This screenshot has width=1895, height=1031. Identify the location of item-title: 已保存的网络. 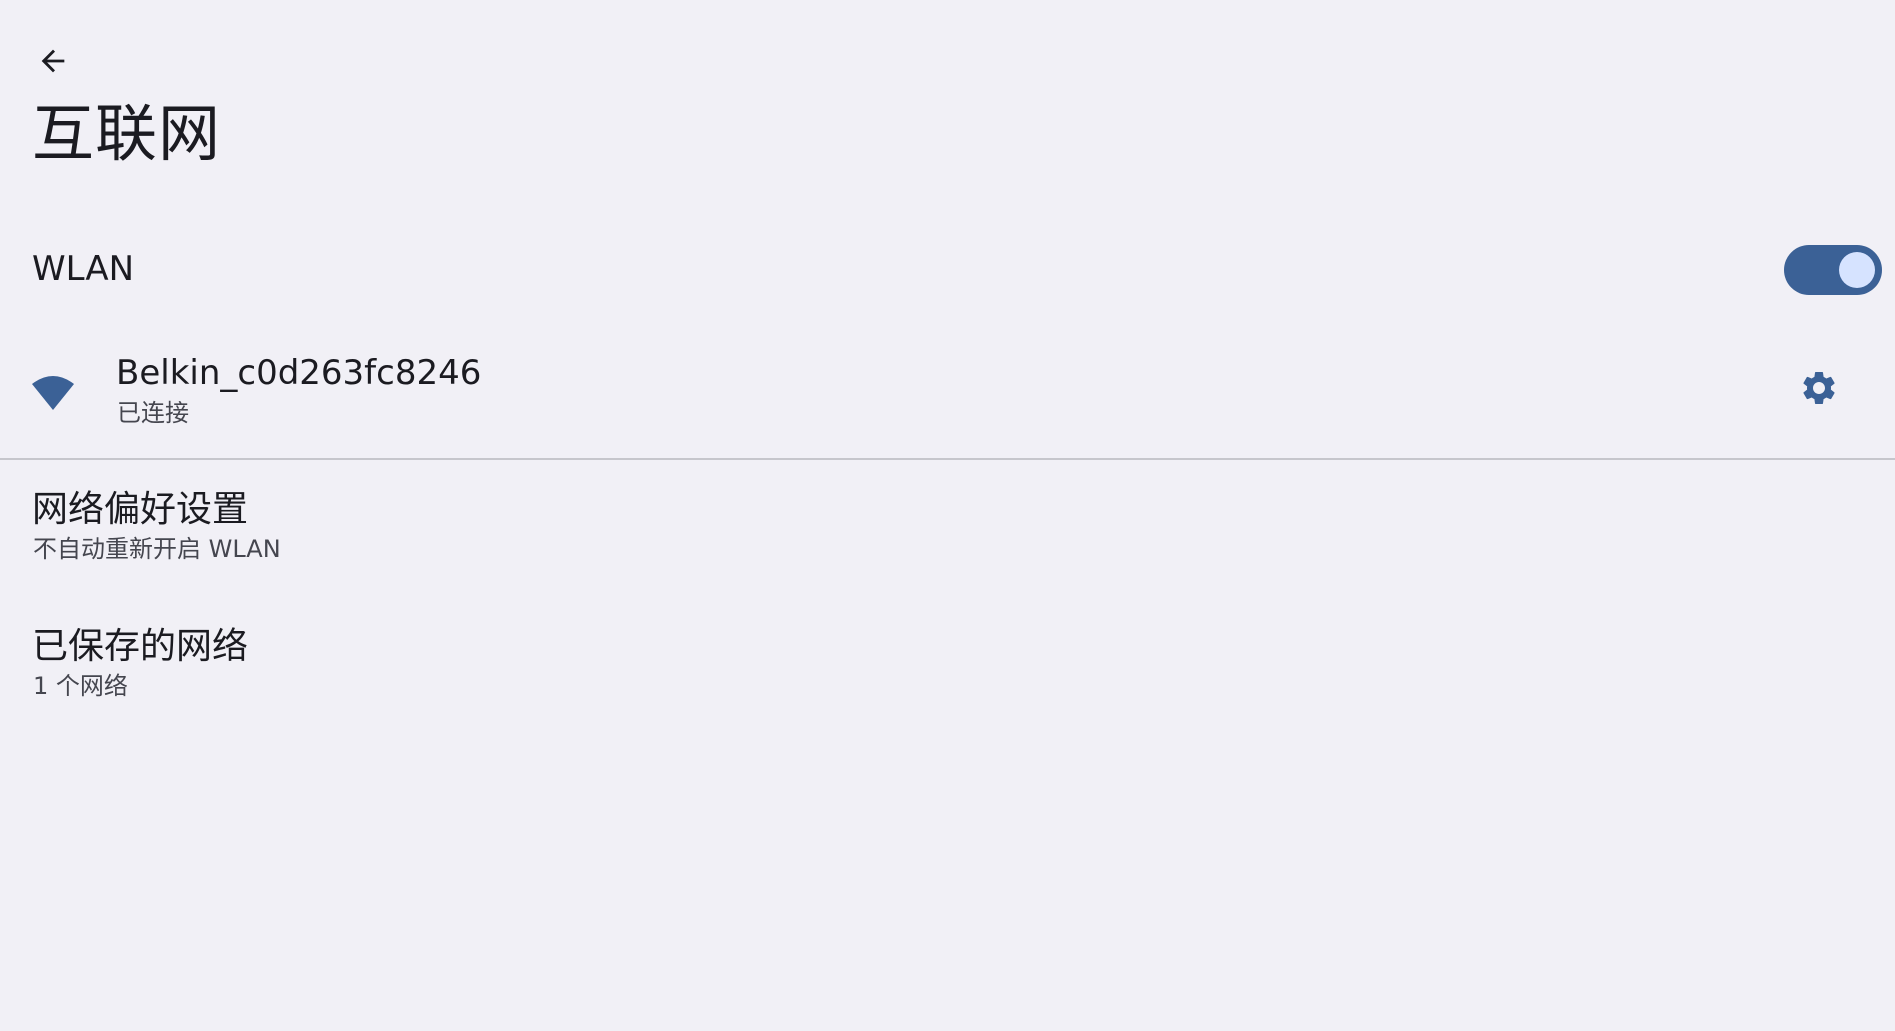
(140, 646).